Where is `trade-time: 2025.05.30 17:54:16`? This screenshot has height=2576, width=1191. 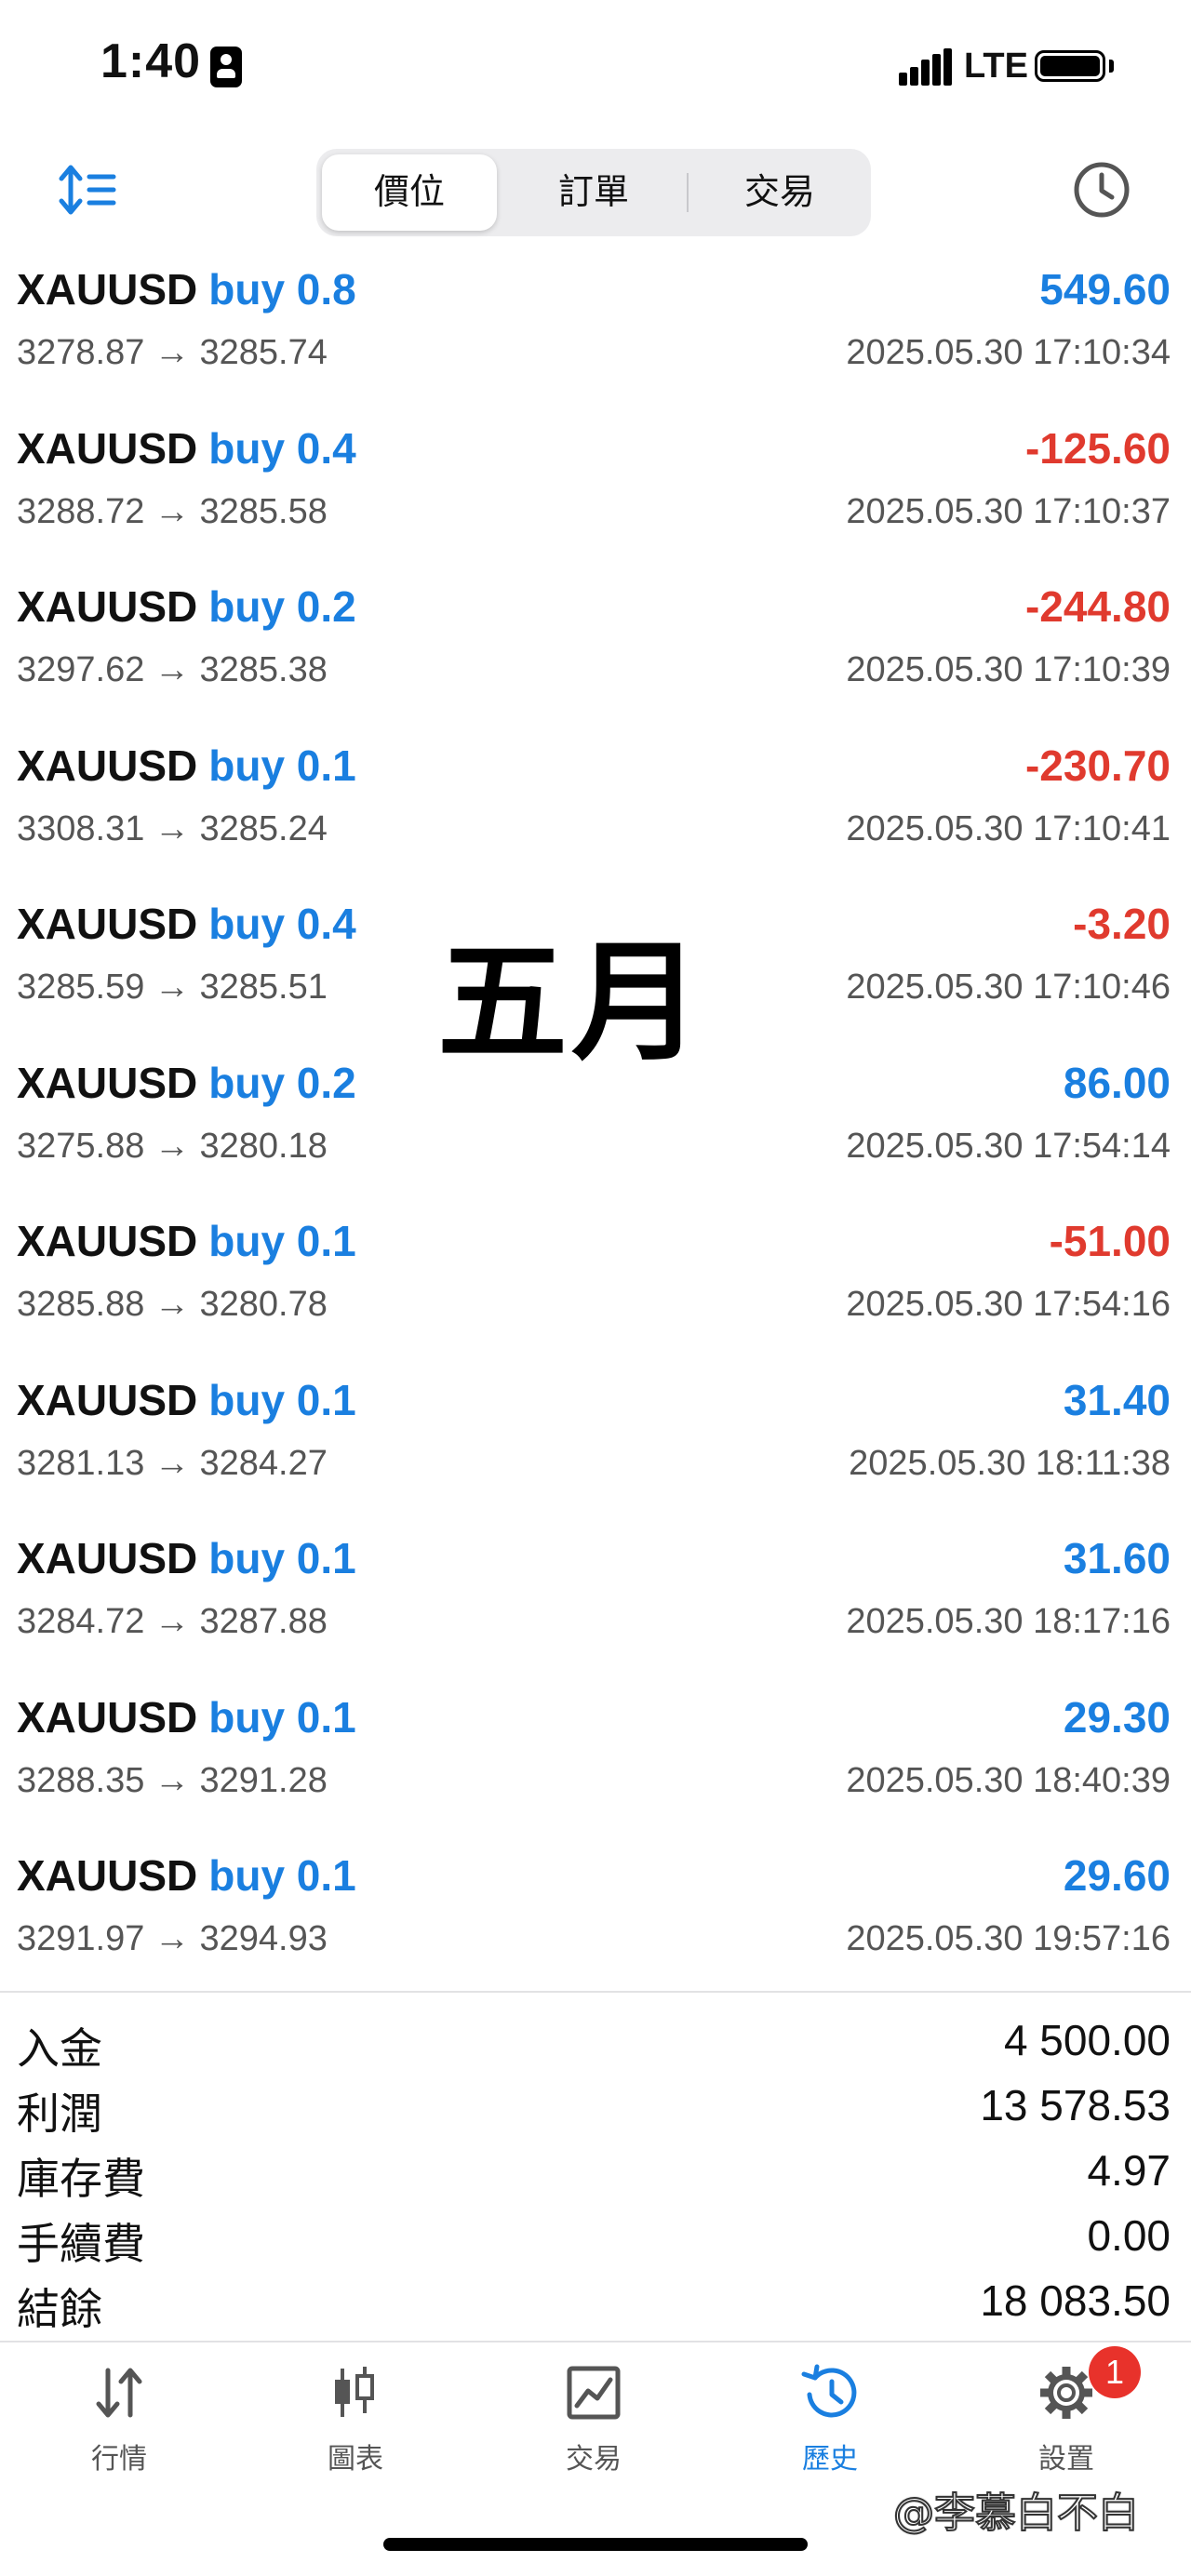
trade-time: 2025.05.30 17:54:16 is located at coordinates (1008, 1304).